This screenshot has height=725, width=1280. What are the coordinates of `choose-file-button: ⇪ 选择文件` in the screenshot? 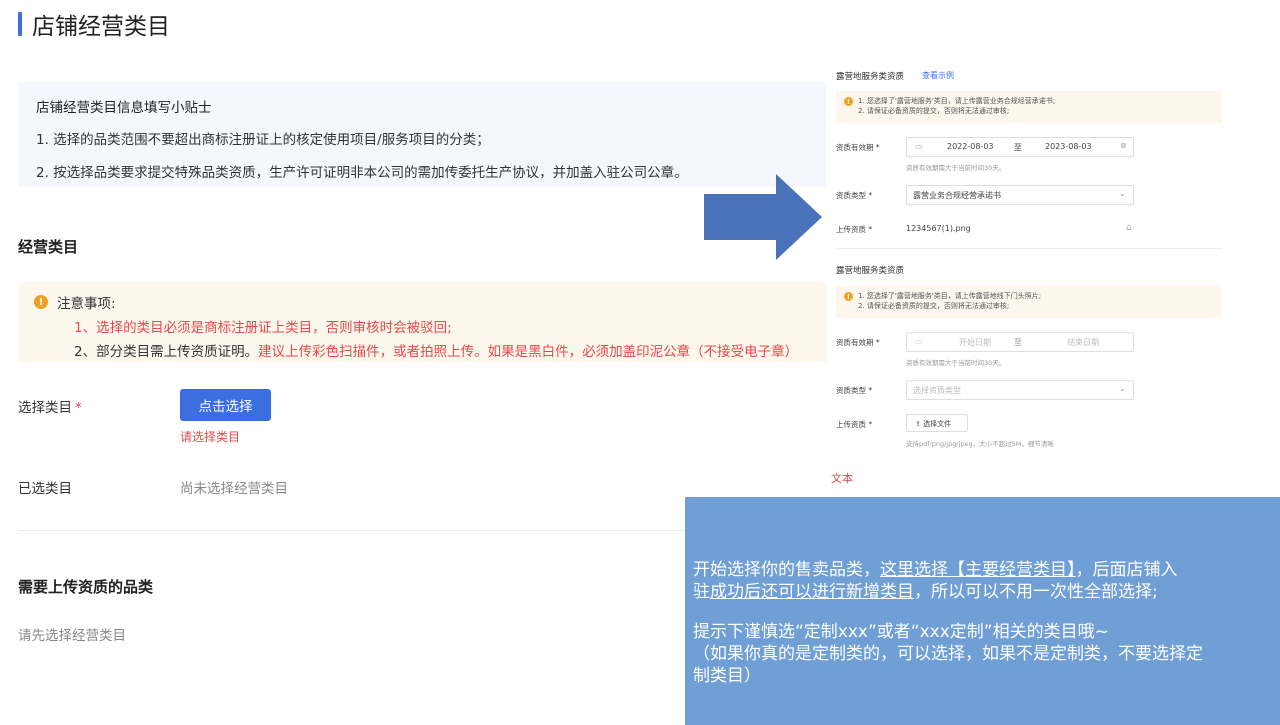 It's located at (937, 423).